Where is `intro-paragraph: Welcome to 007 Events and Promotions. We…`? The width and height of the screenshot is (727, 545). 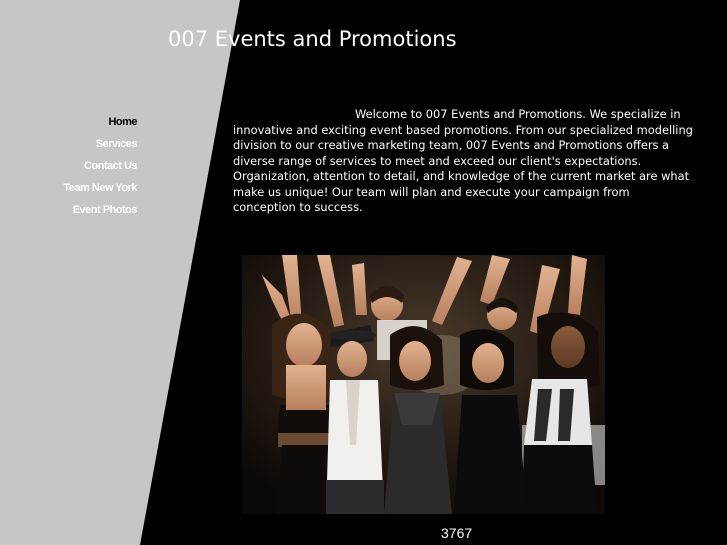
intro-paragraph: Welcome to 007 Events and Promotions. We… is located at coordinates (463, 160).